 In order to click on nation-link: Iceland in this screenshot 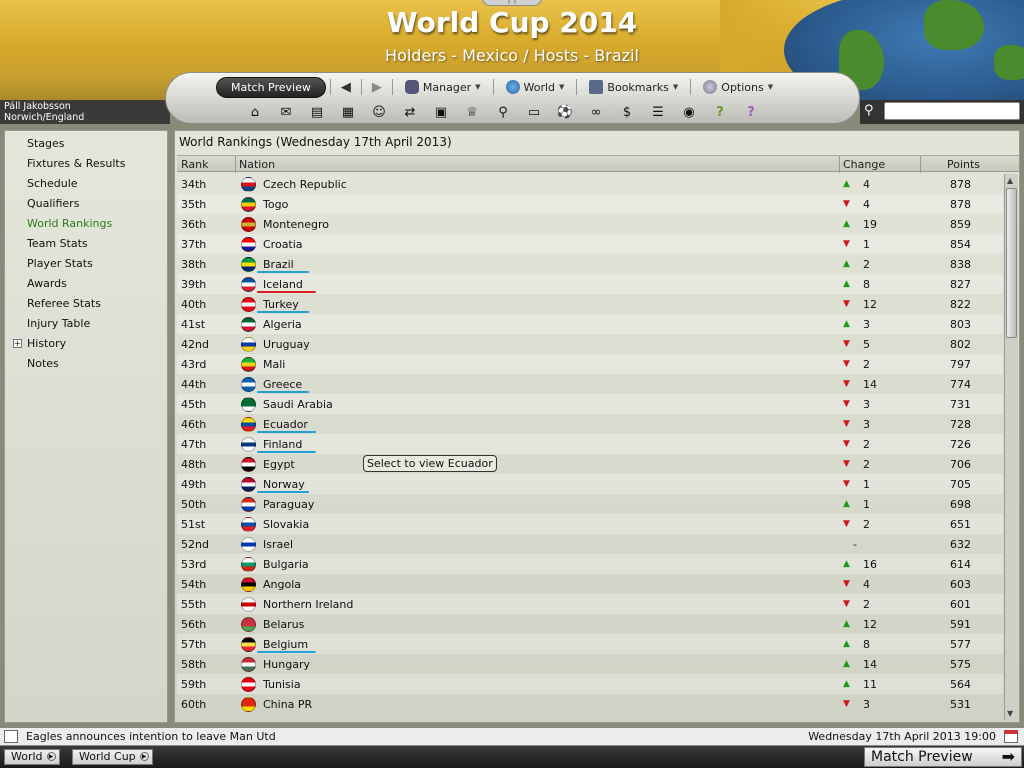, I will do `click(283, 284)`.